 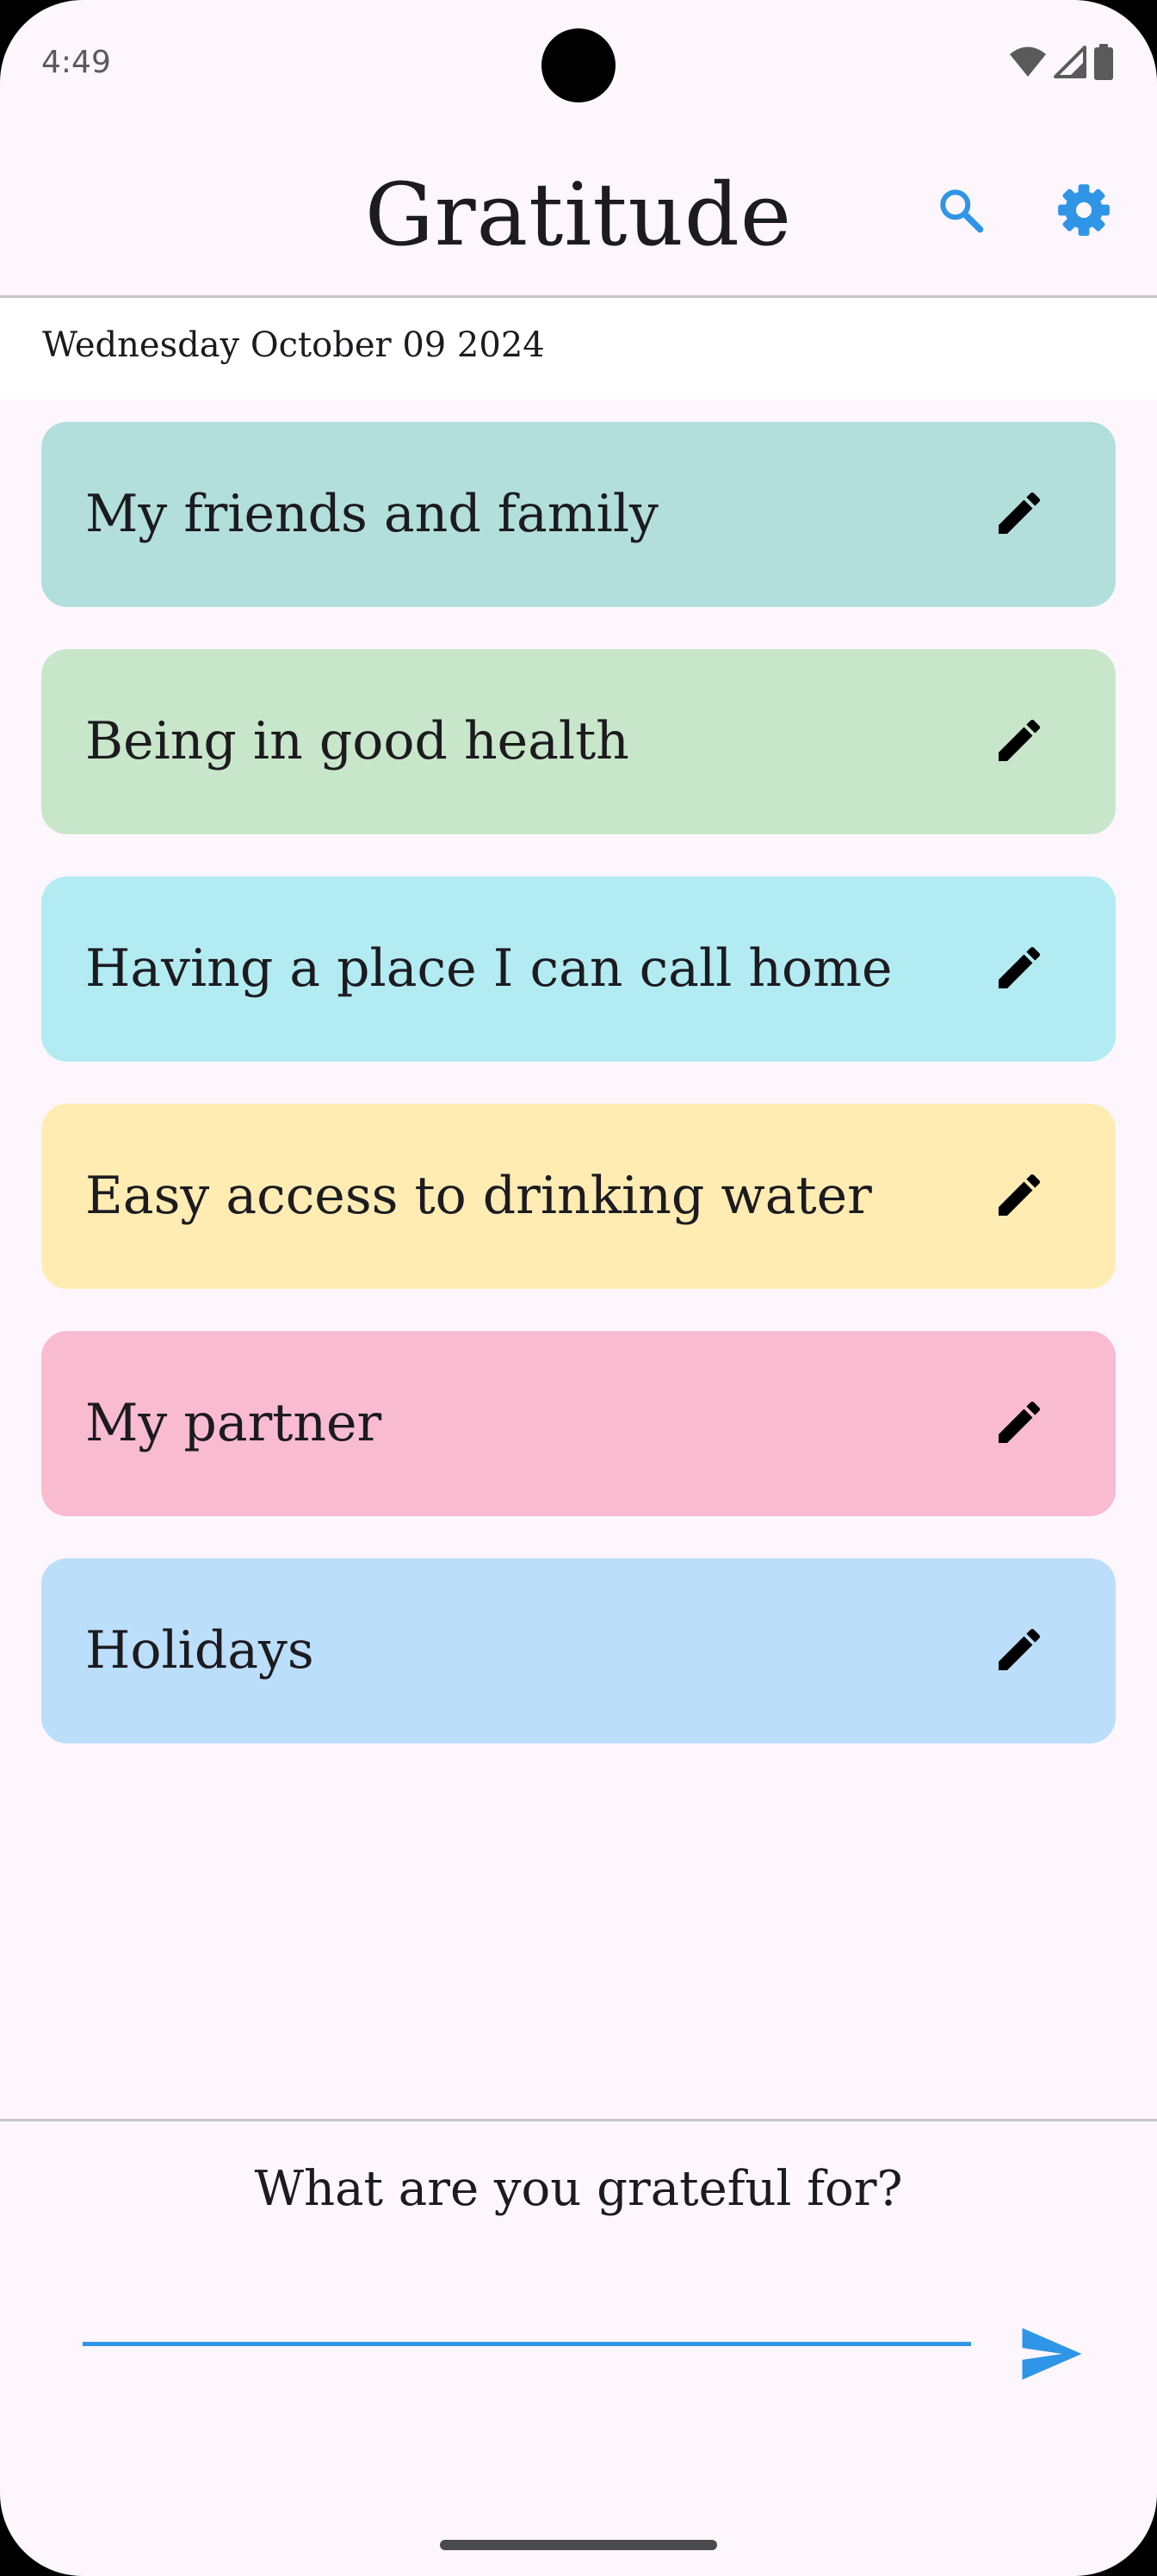 What do you see at coordinates (579, 65) in the screenshot?
I see `camera-cutout` at bounding box center [579, 65].